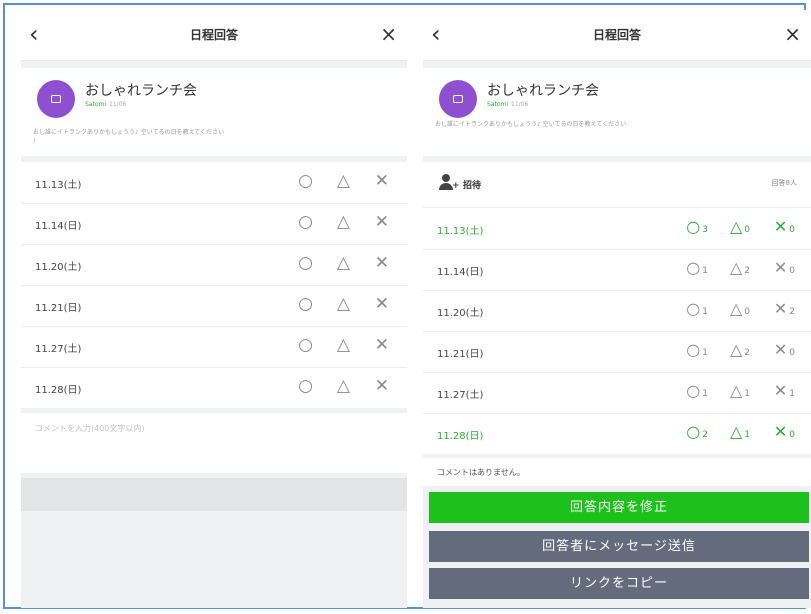 This screenshot has width=811, height=614. Describe the element at coordinates (34, 141) in the screenshot. I see `description-tail: !` at that location.